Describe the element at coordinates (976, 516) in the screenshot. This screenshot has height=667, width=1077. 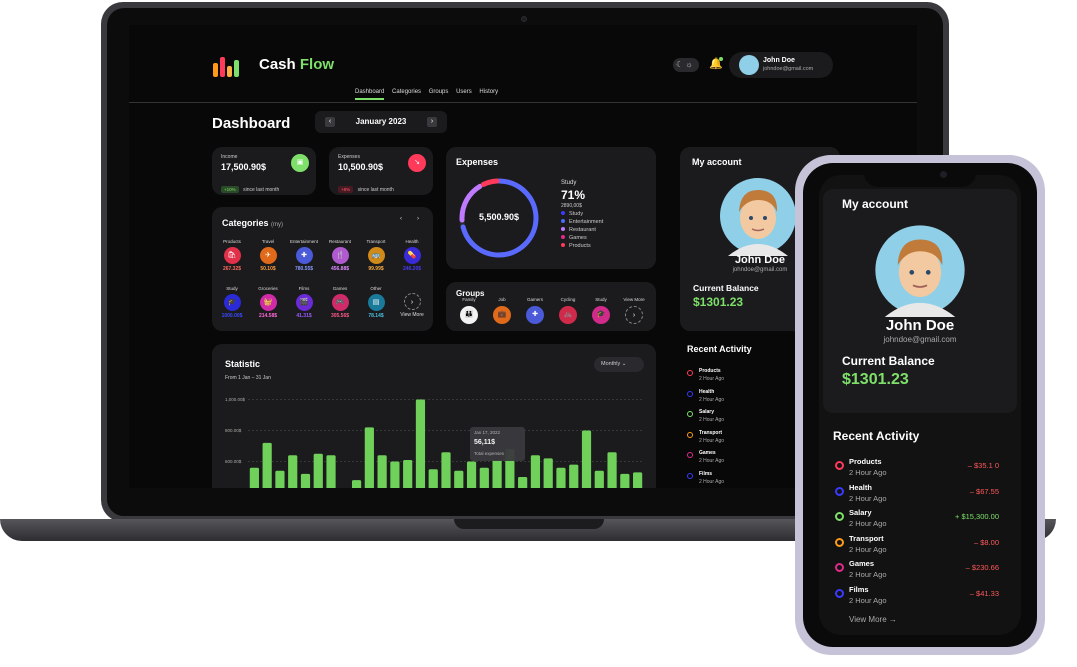
I see `activity-amount: + $15,300.00` at that location.